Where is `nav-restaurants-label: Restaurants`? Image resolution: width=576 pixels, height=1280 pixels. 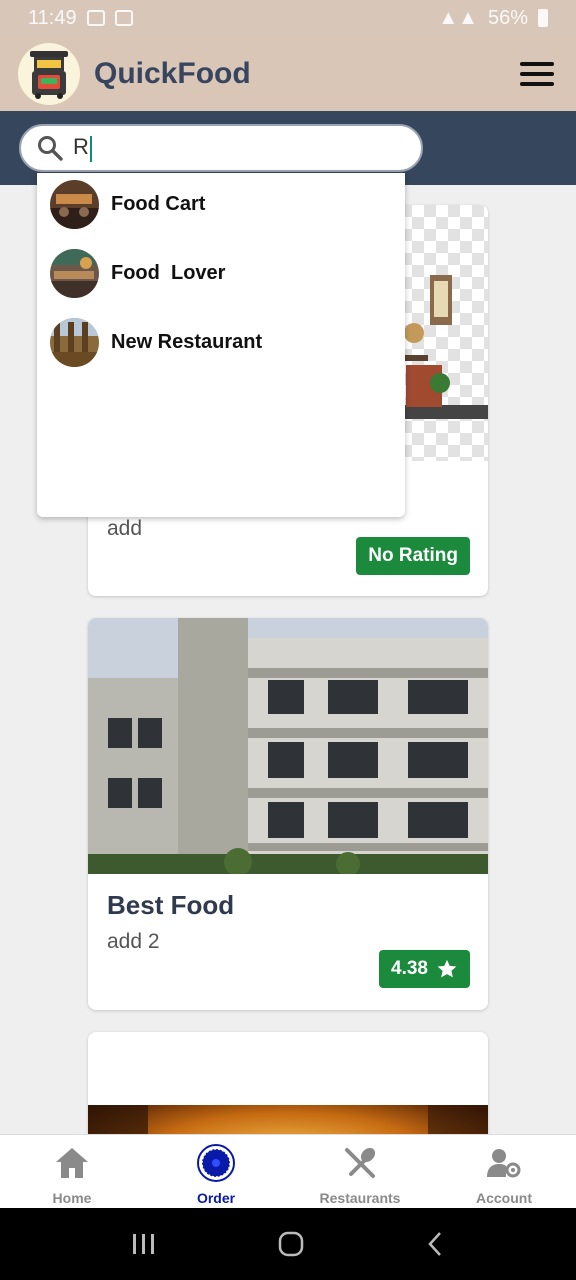 nav-restaurants-label: Restaurants is located at coordinates (360, 1198).